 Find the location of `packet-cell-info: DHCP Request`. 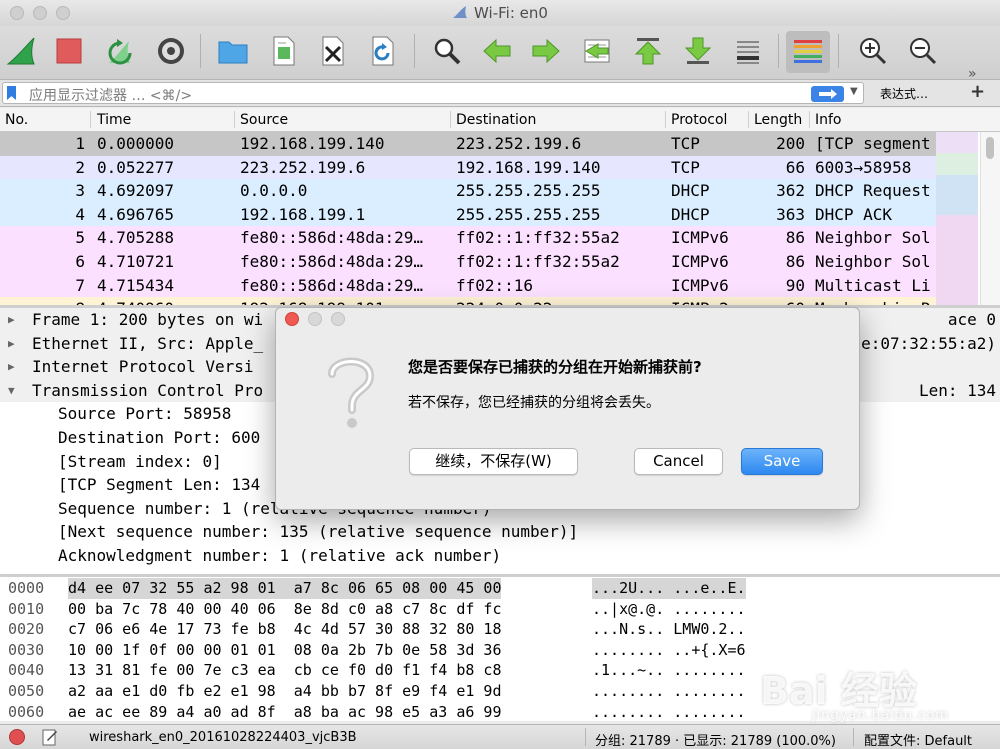

packet-cell-info: DHCP Request is located at coordinates (873, 191).